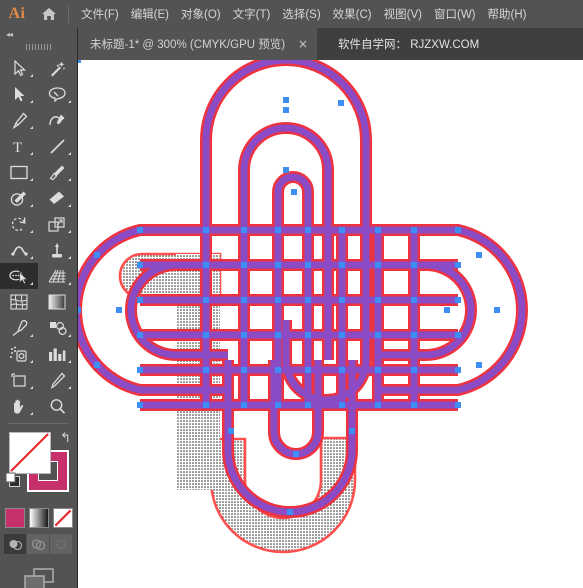 This screenshot has height=588, width=583. I want to click on draw-mode-row, so click(38, 544).